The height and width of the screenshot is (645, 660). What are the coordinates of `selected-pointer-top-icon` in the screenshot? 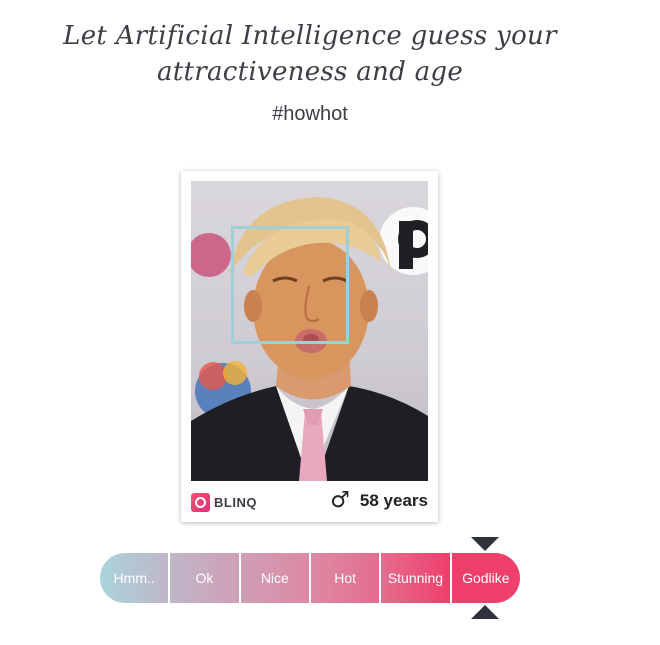 It's located at (485, 544).